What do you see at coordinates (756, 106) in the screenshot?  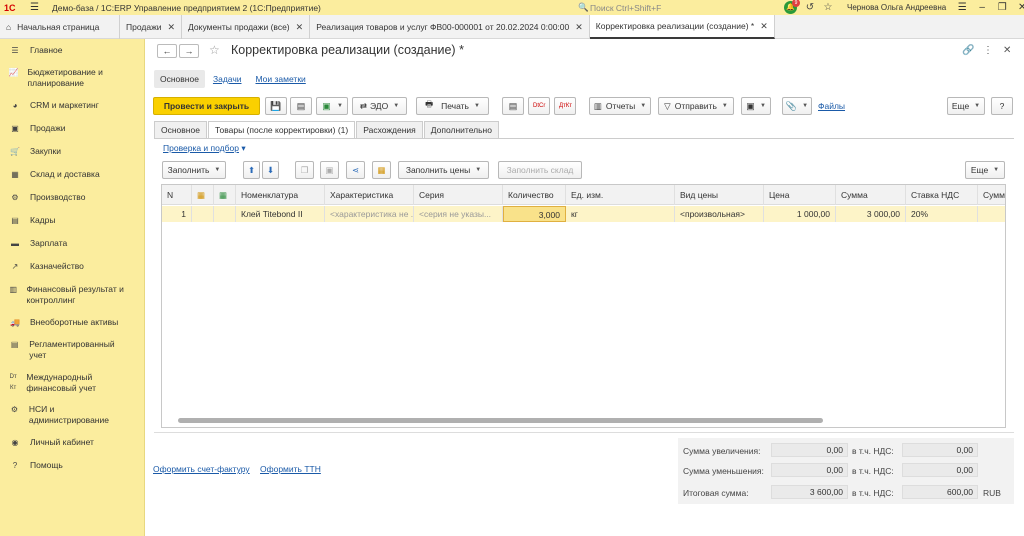 I see `tasks-button: ▣ ▼` at bounding box center [756, 106].